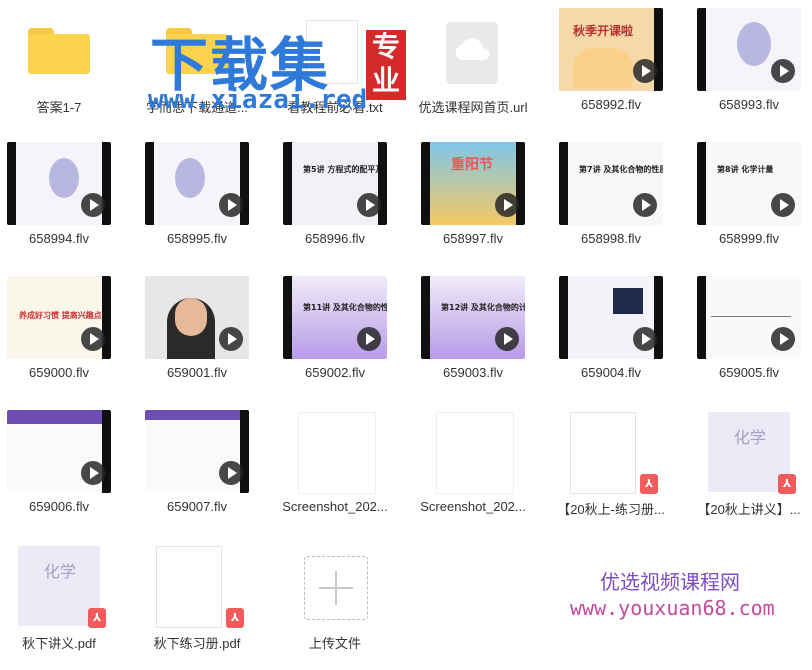 The width and height of the screenshot is (812, 670). What do you see at coordinates (59, 372) in the screenshot?
I see `file-name: 659000.flv` at bounding box center [59, 372].